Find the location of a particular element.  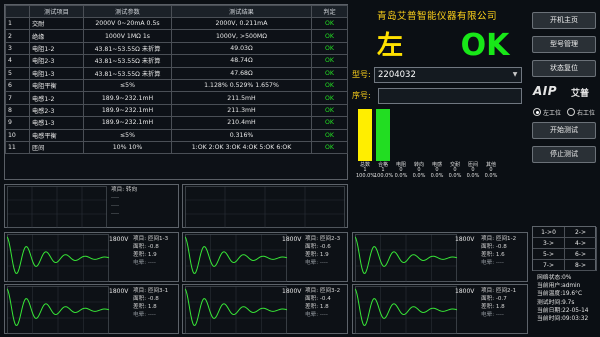

station-selector: 左工位 右工位 is located at coordinates (566, 113).